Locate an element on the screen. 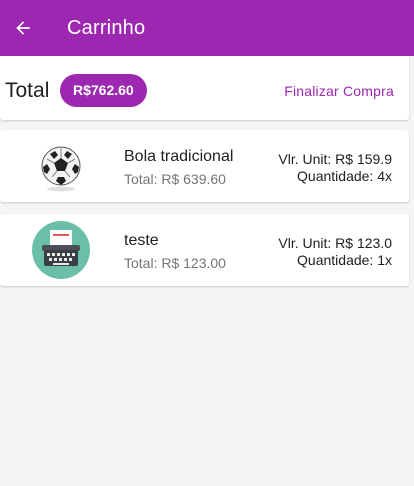 This screenshot has height=486, width=414. total-summary-card: Total R$762.60 Finalizar Compra is located at coordinates (204, 88).